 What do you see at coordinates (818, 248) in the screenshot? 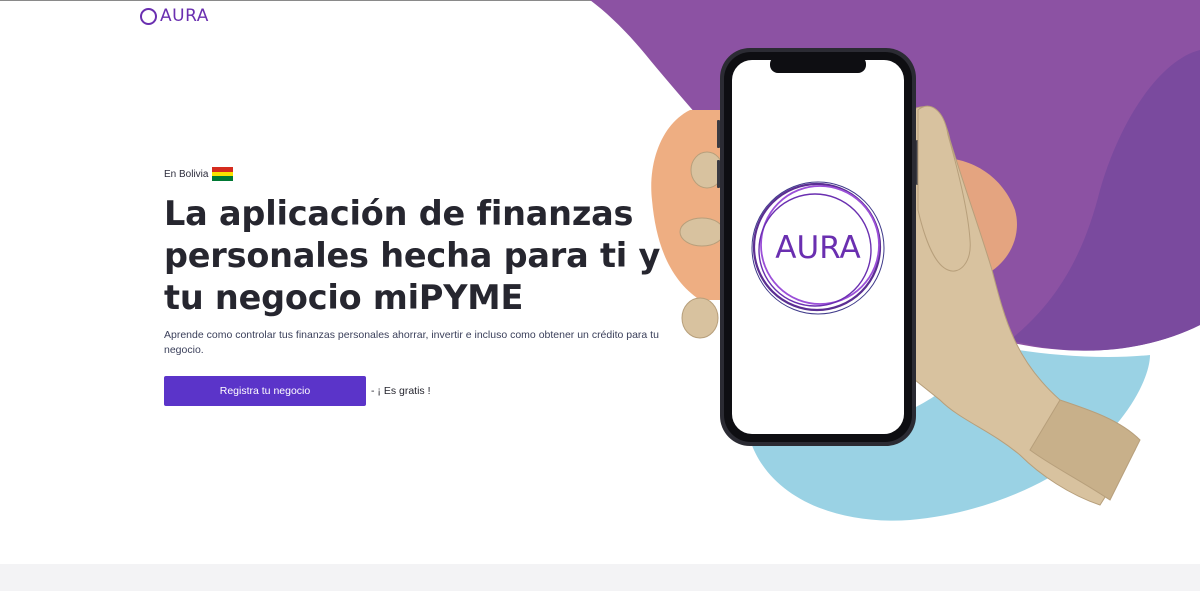
I see `phone-logo-text: AURA` at bounding box center [818, 248].